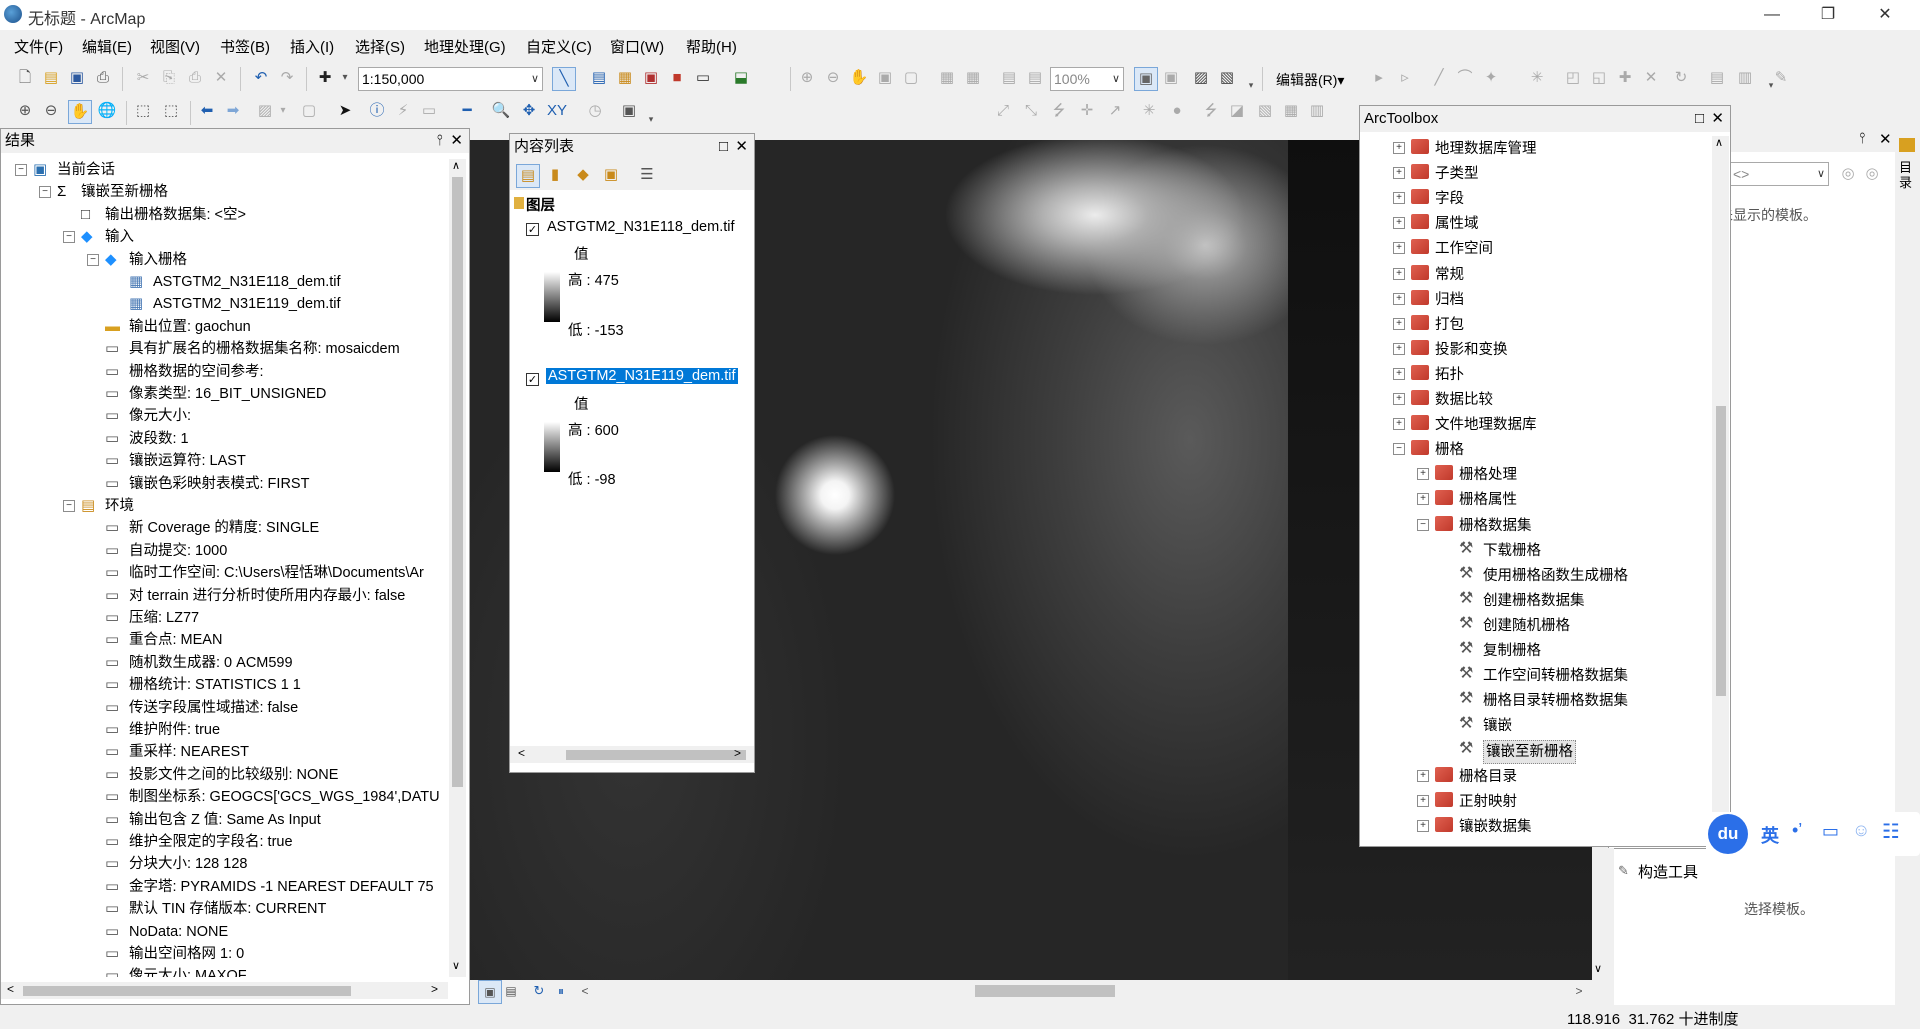 The width and height of the screenshot is (1920, 1029). Describe the element at coordinates (325, 78) in the screenshot. I see `add-data-icon: ✚` at that location.